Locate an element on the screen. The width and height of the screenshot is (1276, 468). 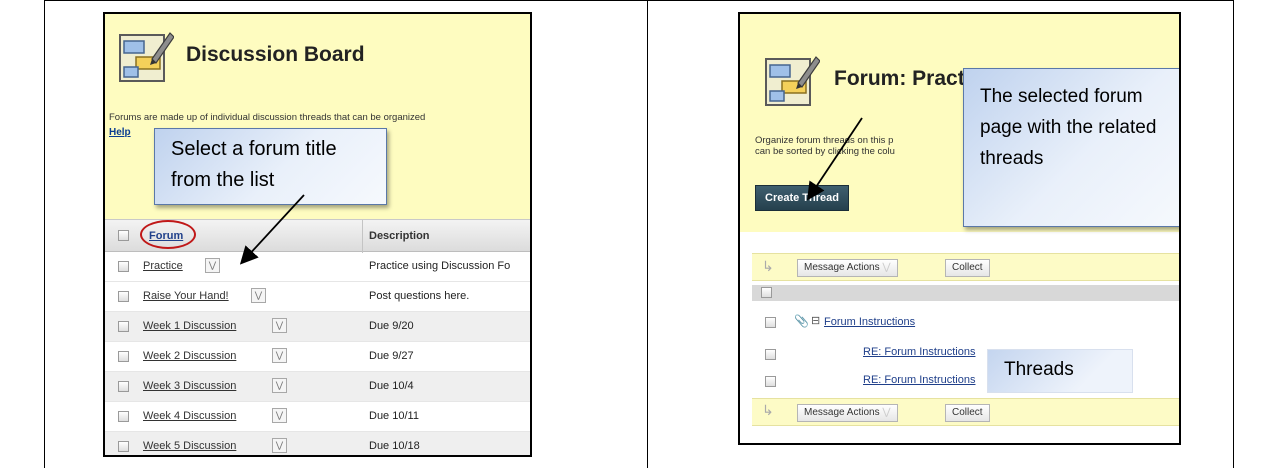
forum-row-raise-your-hand: Raise Your Hand! ⋁ Post questions here. is located at coordinates (317, 297).